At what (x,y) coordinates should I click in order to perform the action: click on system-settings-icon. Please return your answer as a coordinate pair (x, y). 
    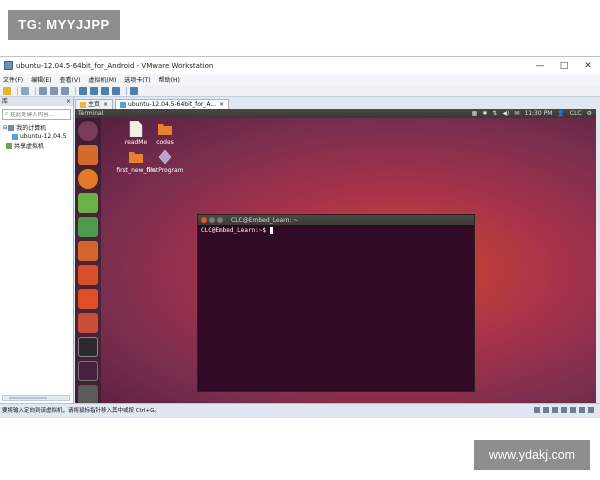
    Looking at the image, I should click on (88, 323).